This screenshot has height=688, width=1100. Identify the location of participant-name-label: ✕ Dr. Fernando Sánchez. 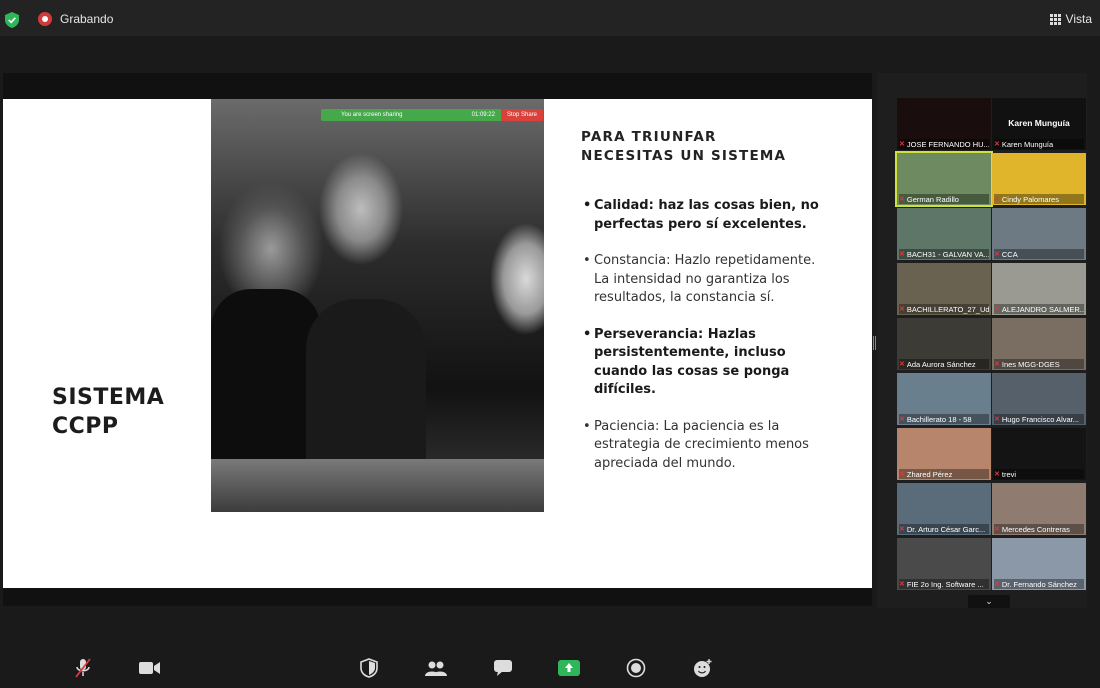
(1039, 584).